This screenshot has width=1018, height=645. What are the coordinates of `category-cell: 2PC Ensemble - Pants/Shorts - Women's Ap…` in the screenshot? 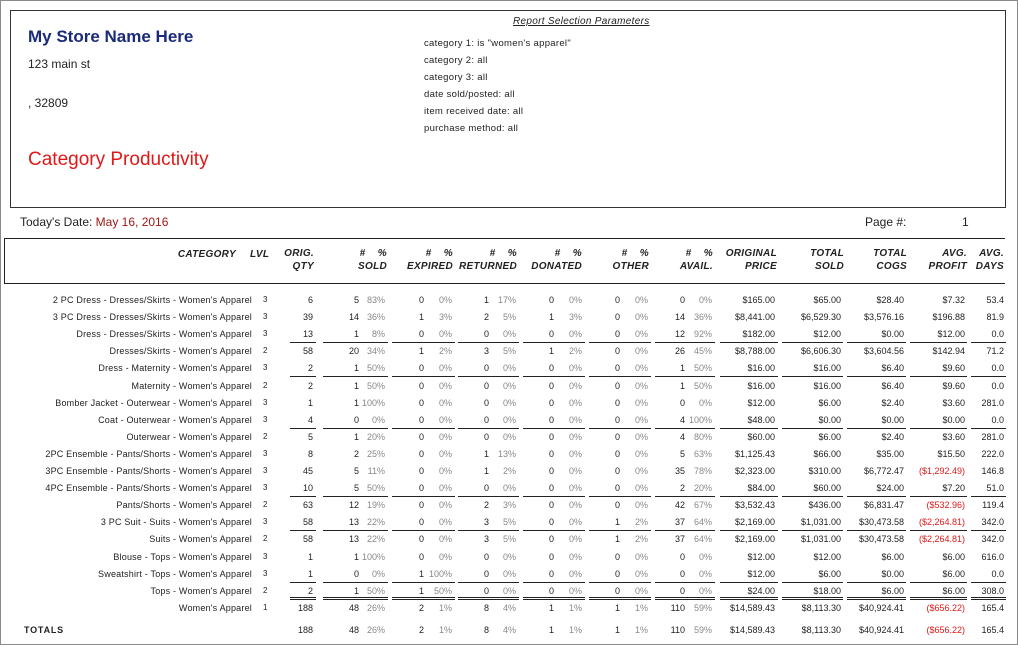 It's located at (148, 453).